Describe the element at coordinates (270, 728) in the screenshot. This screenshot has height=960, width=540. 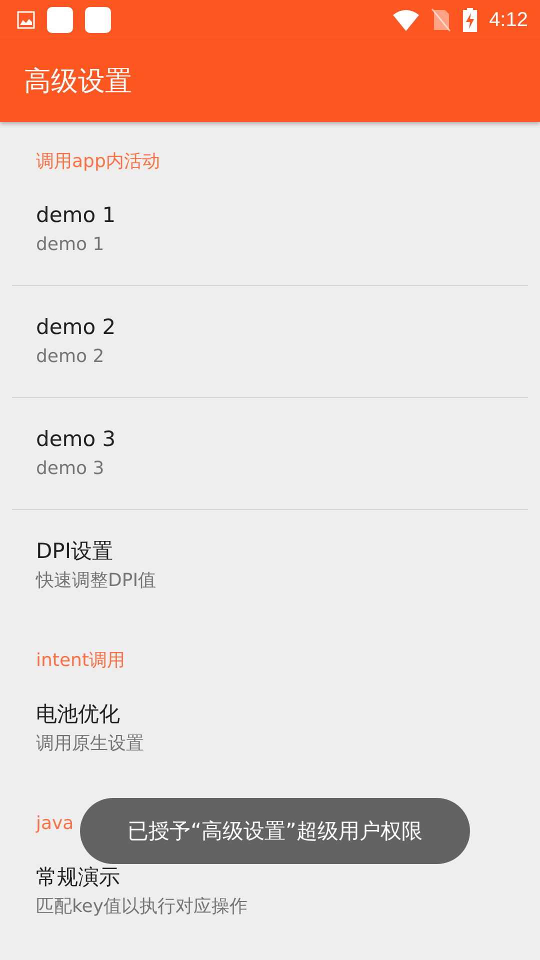
I see `preference-item: 电池优化 调用原生设置` at that location.